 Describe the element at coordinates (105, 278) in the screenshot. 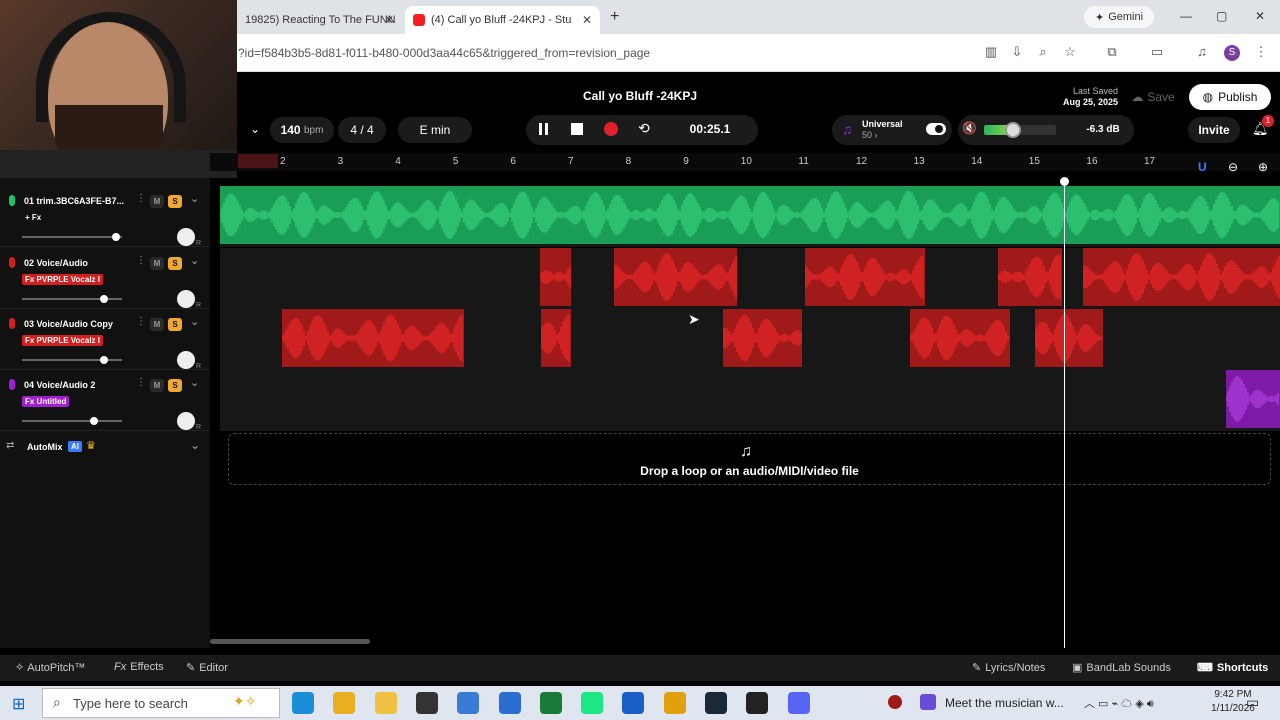

I see `track-header: 02 Voice/Audio Fx PVRPLE Vocalz I ⋮ M S ⌄ R` at that location.